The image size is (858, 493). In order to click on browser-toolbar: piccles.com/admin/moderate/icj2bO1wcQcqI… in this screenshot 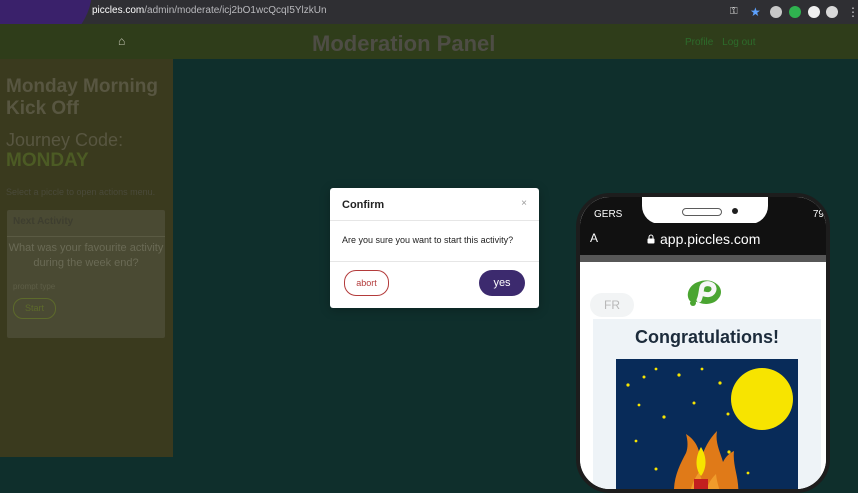, I will do `click(429, 12)`.